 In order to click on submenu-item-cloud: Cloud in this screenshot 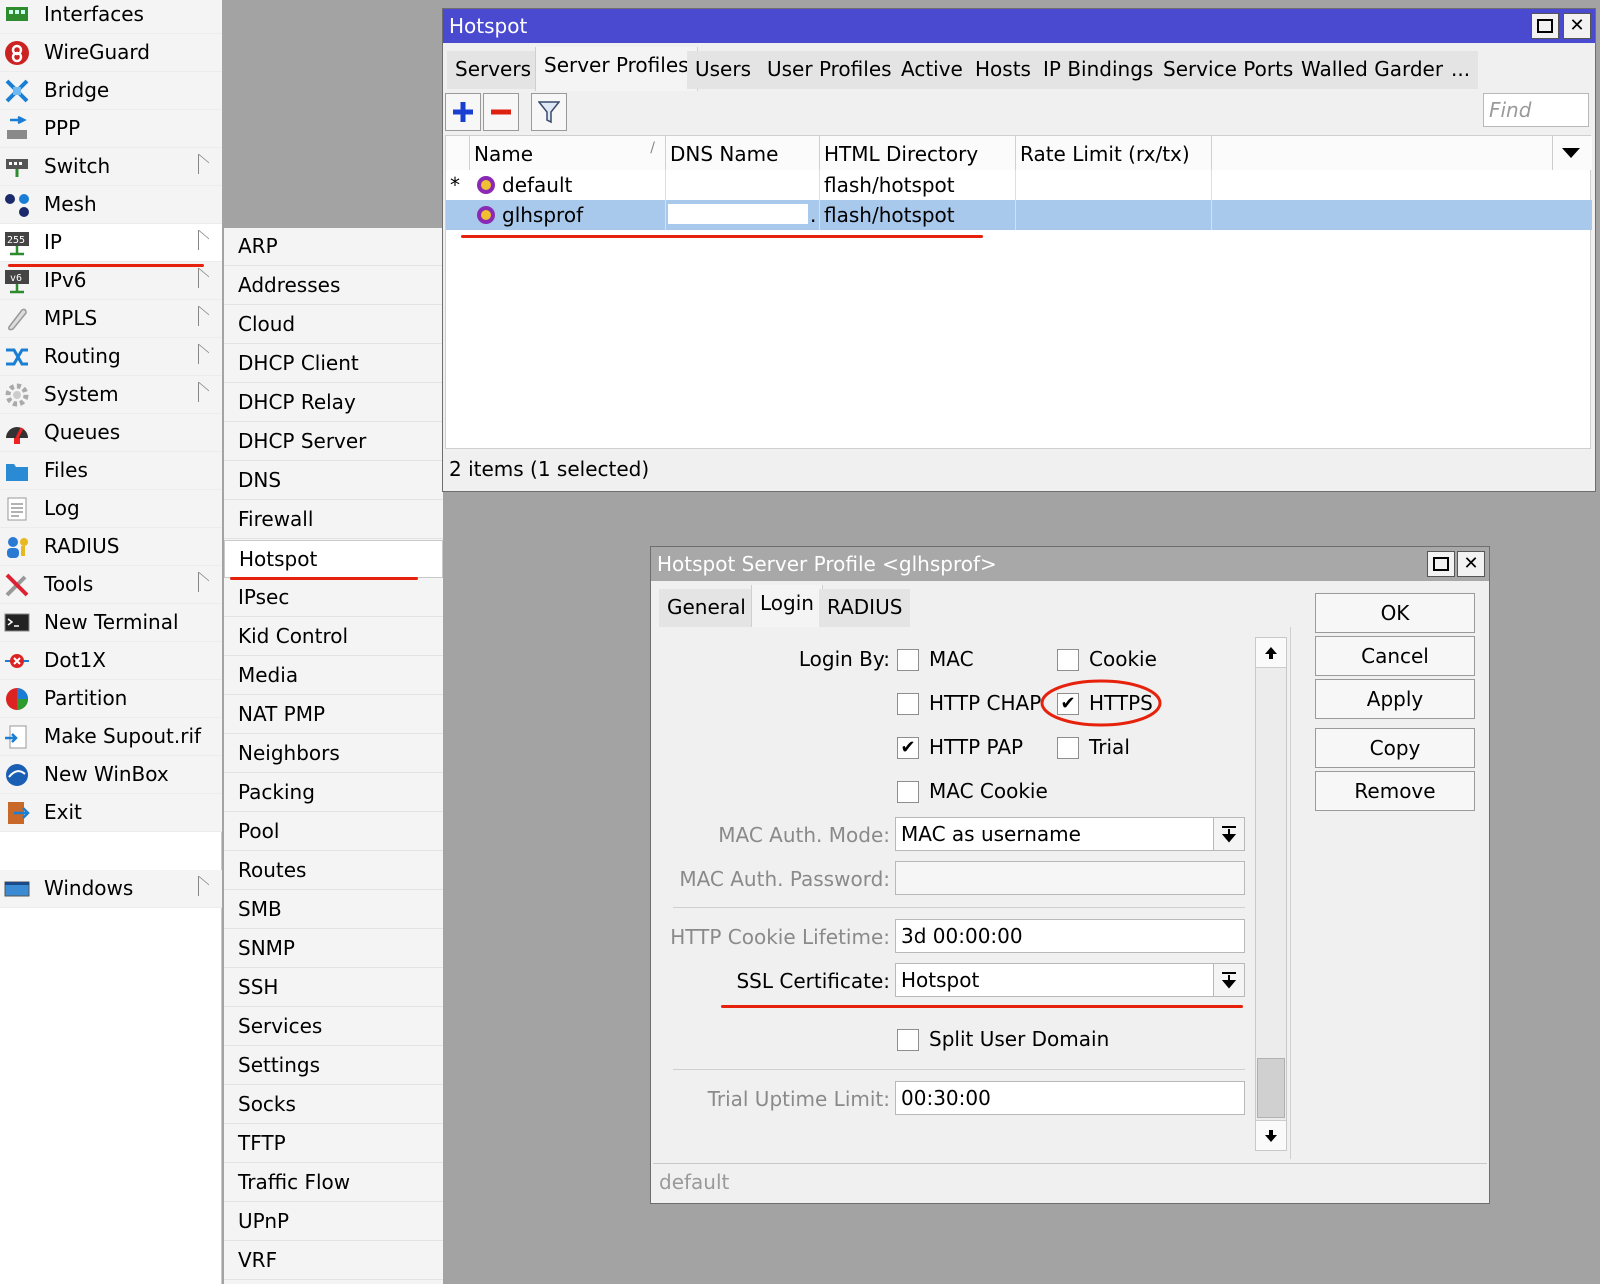, I will do `click(333, 325)`.